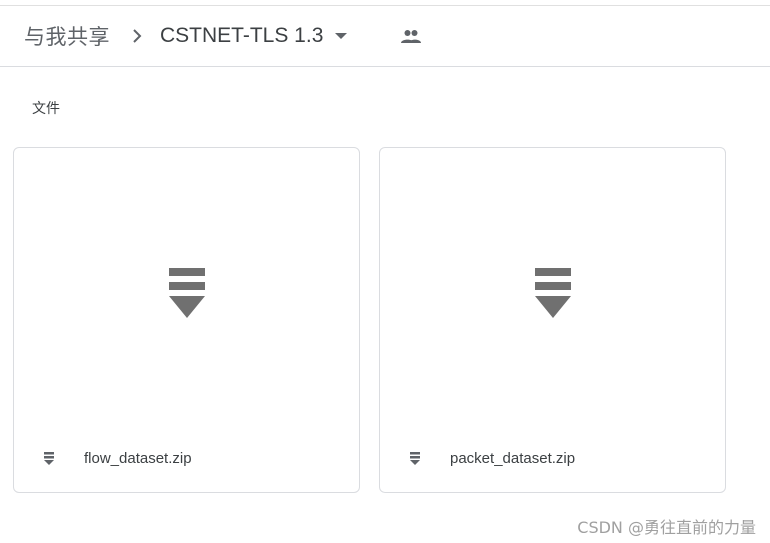  I want to click on page-header: 与我共享 CSTNET-TLS 1.3, so click(385, 36).